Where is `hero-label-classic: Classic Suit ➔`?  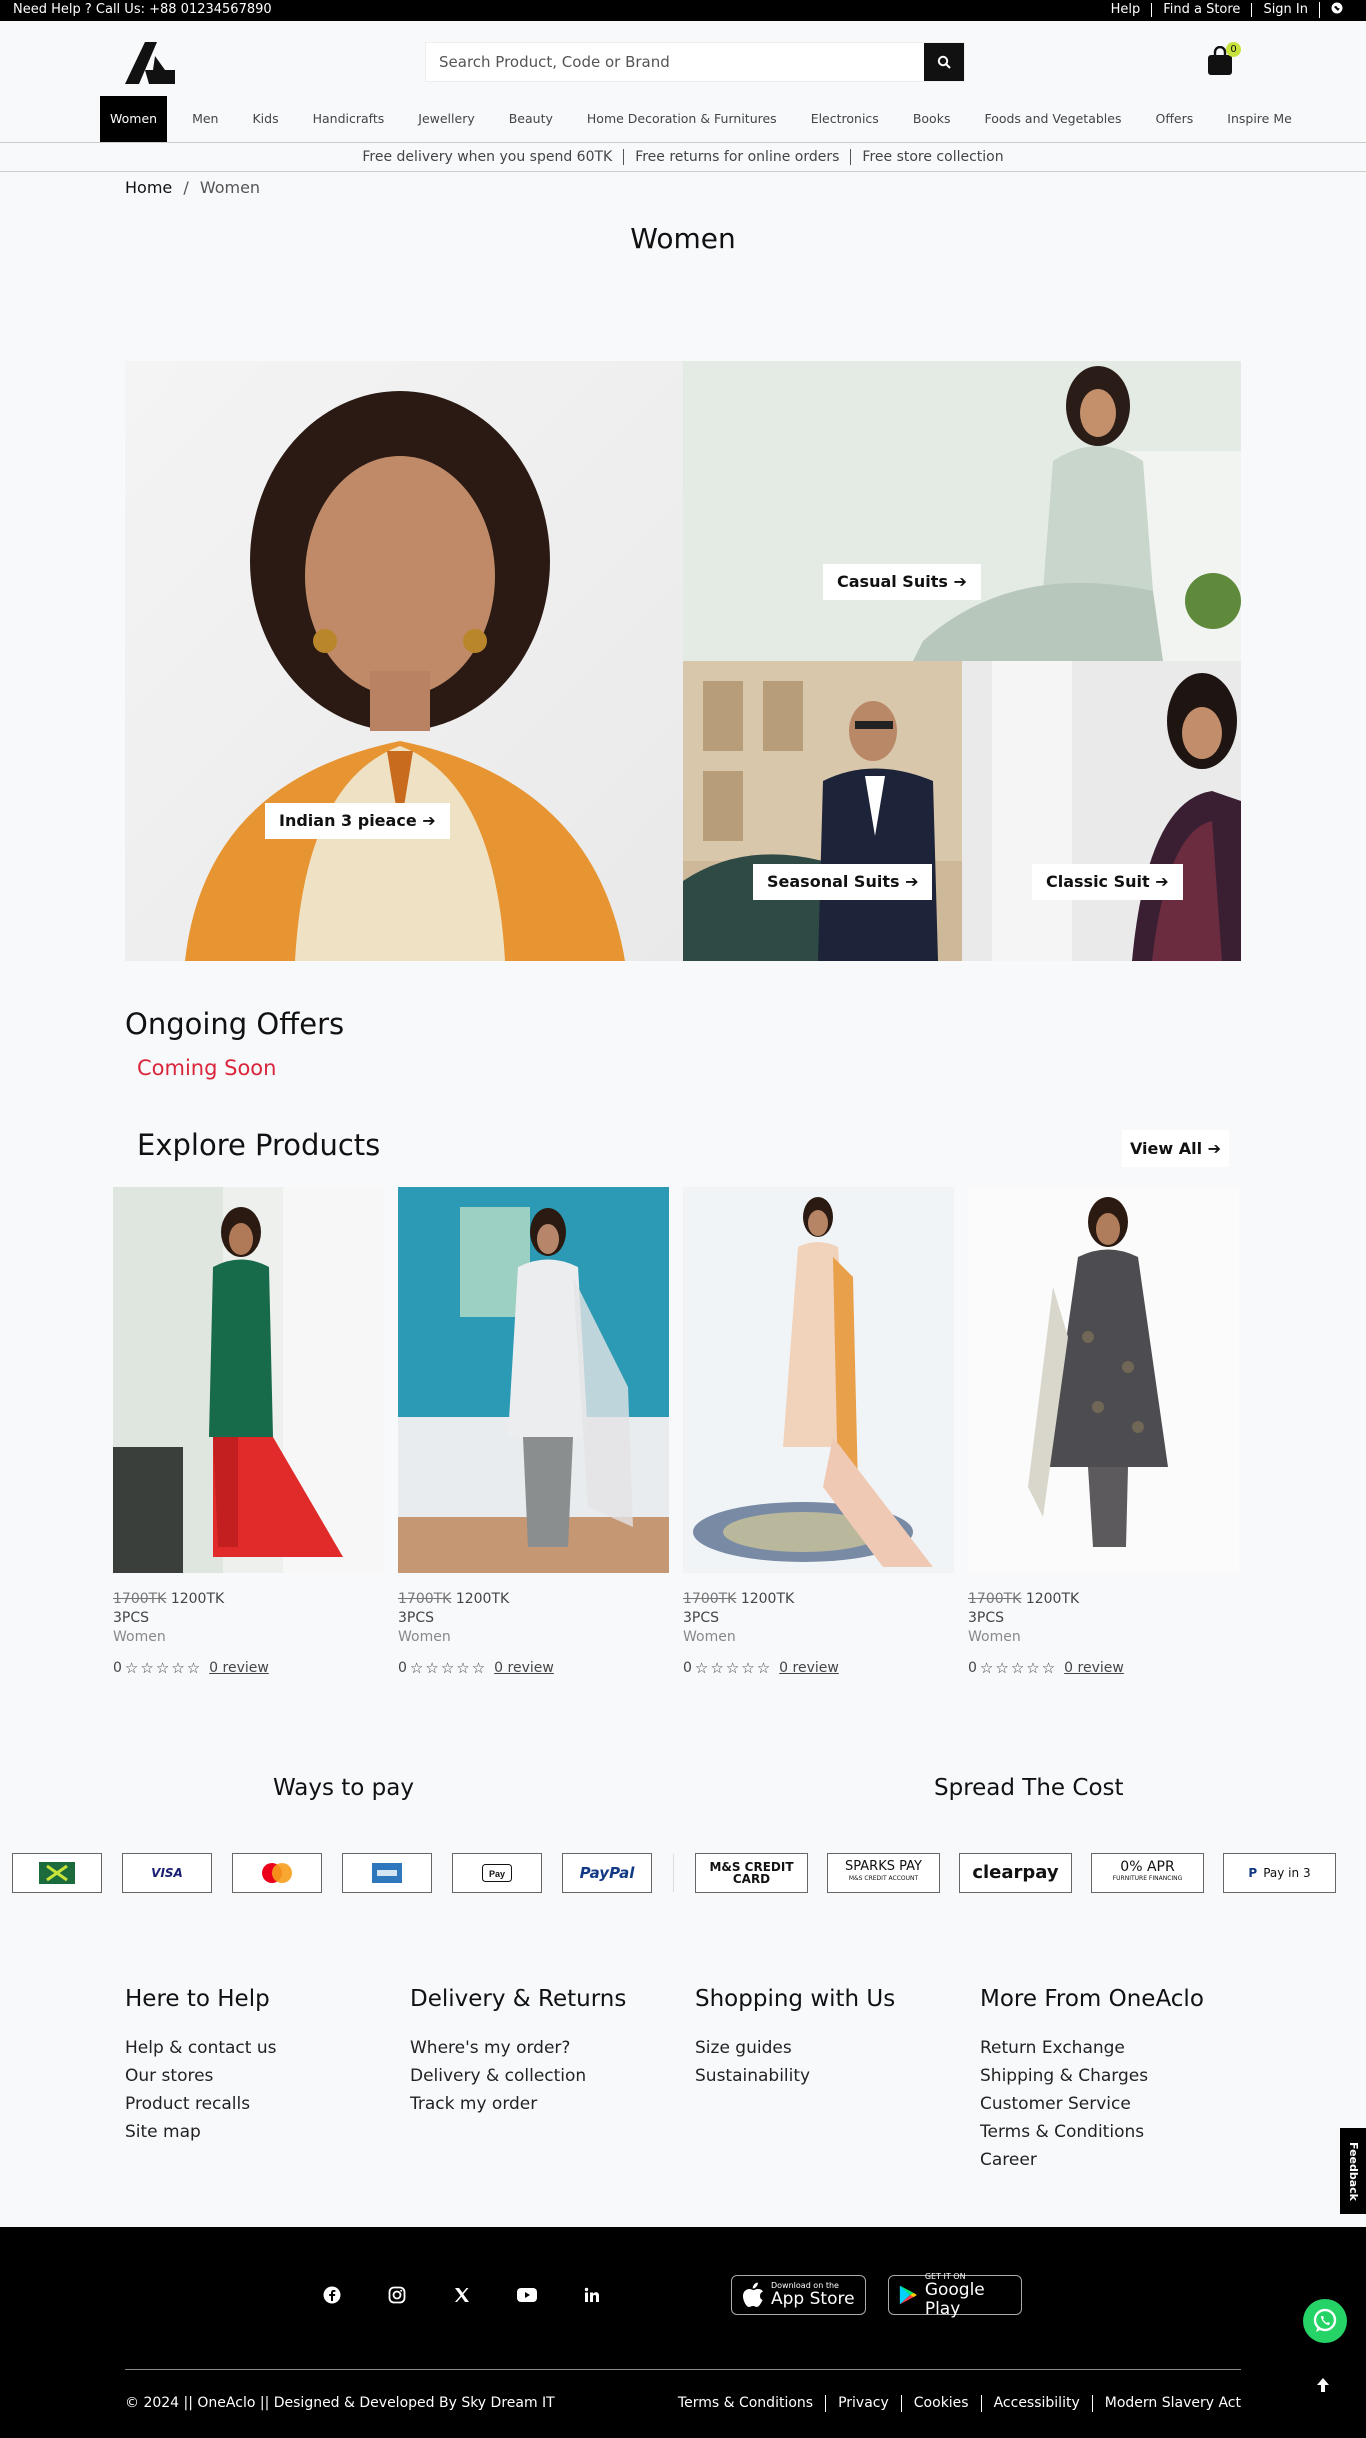 hero-label-classic: Classic Suit ➔ is located at coordinates (1107, 882).